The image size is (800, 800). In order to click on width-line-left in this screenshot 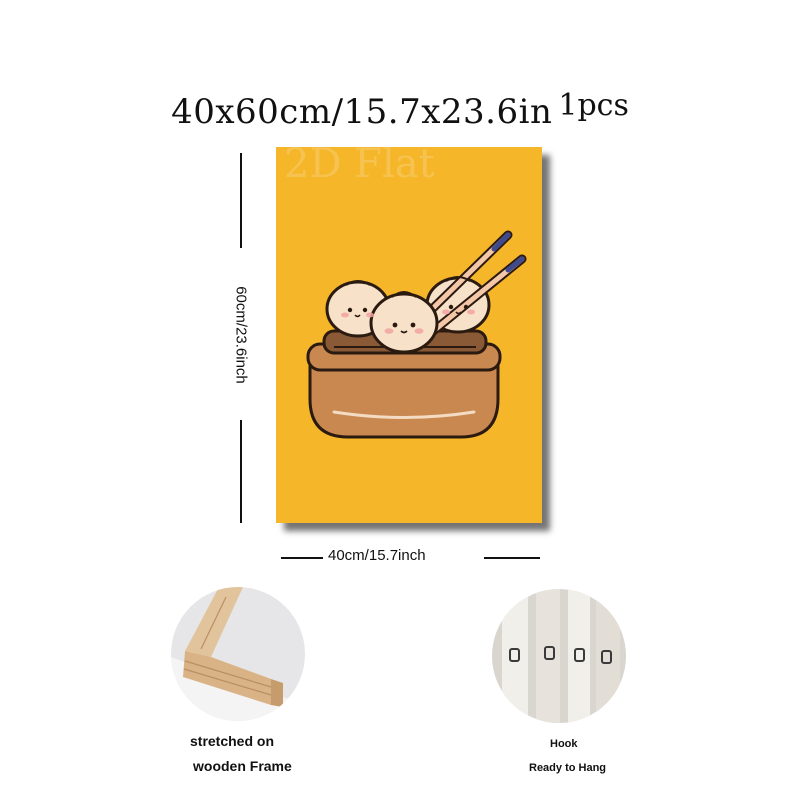, I will do `click(302, 558)`.